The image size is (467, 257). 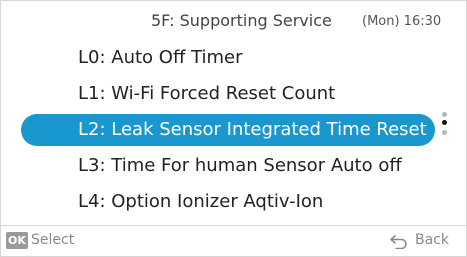 What do you see at coordinates (432, 240) in the screenshot?
I see `back-button: Back` at bounding box center [432, 240].